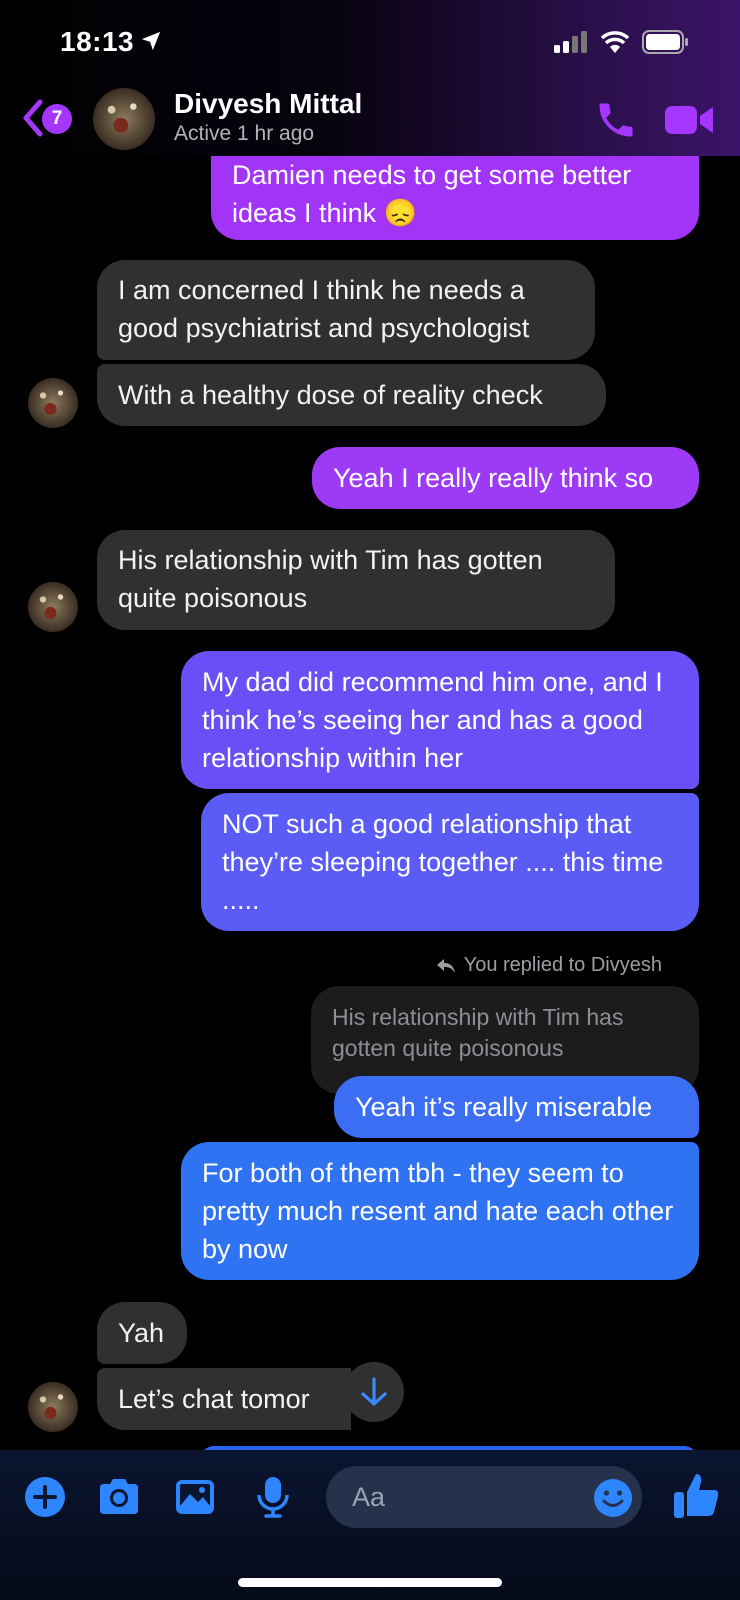 The image size is (740, 1600). Describe the element at coordinates (570, 42) in the screenshot. I see `signal-icon` at that location.